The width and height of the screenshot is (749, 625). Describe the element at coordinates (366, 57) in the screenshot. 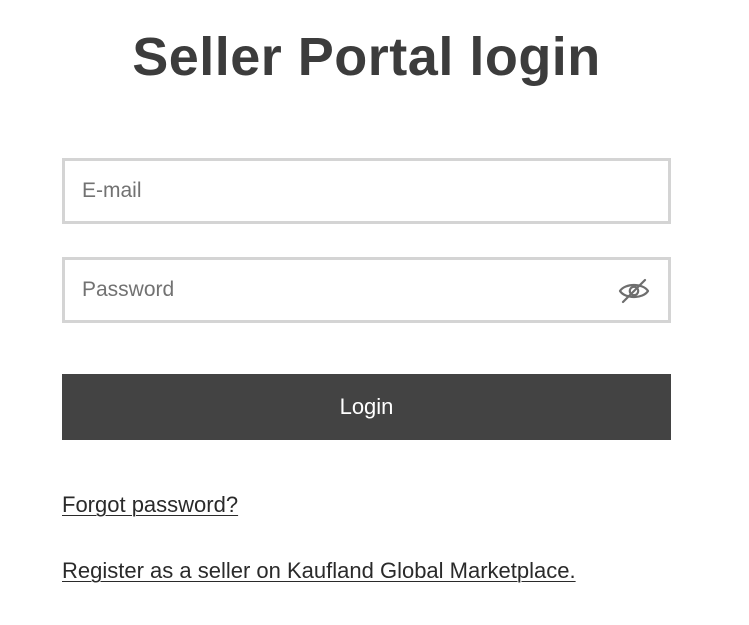

I see `page-title: Seller Portal login` at that location.